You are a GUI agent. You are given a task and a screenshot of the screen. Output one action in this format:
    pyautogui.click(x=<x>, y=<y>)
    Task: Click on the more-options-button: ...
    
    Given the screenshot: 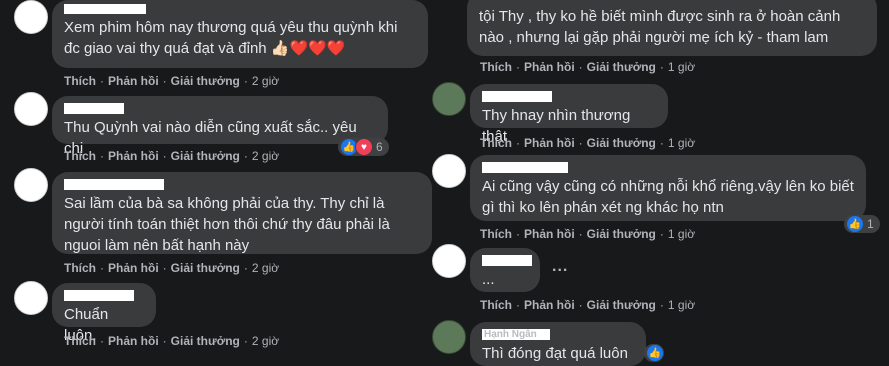 What is the action you would take?
    pyautogui.click(x=560, y=267)
    